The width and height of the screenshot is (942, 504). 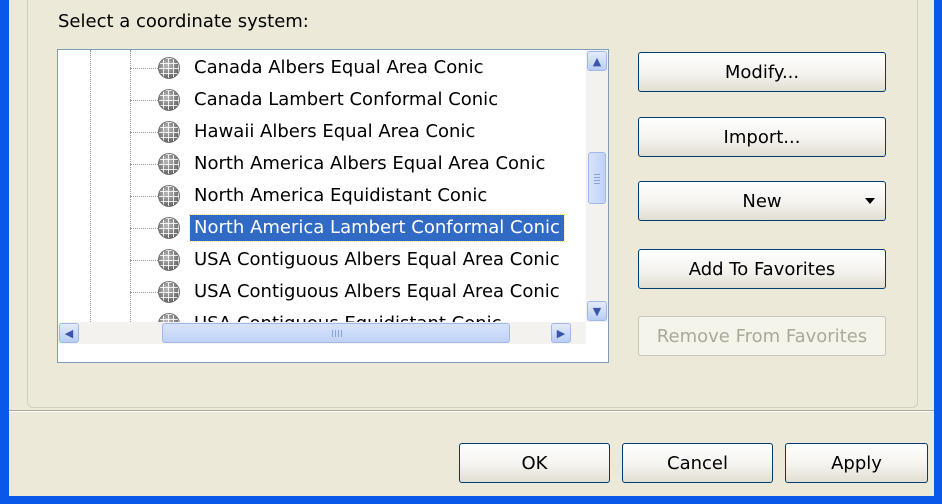 I want to click on scroll-up-button: ▲, so click(x=597, y=61).